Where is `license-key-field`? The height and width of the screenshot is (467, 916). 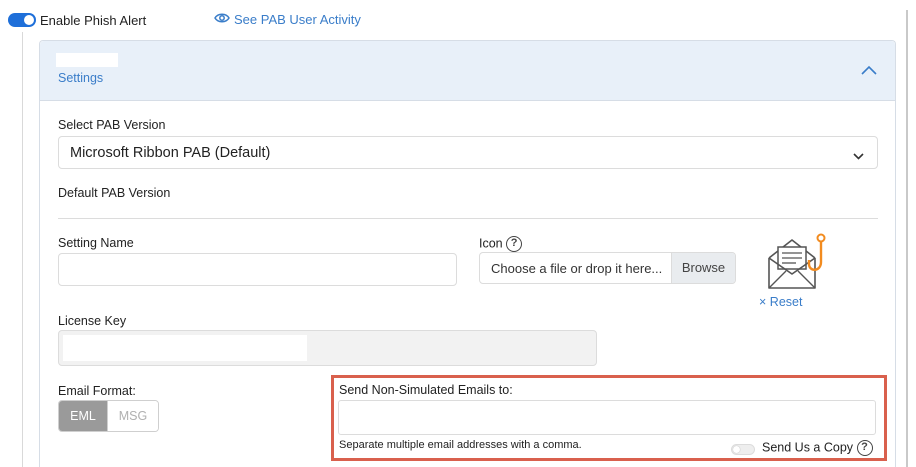 license-key-field is located at coordinates (327, 348).